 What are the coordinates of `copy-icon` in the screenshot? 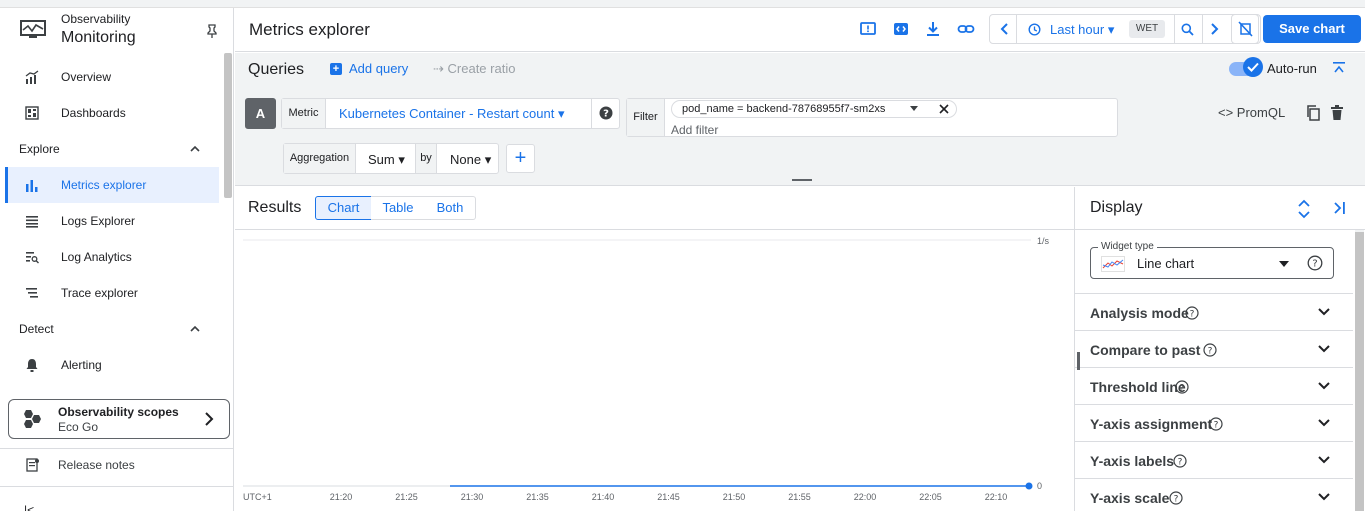 It's located at (1313, 113).